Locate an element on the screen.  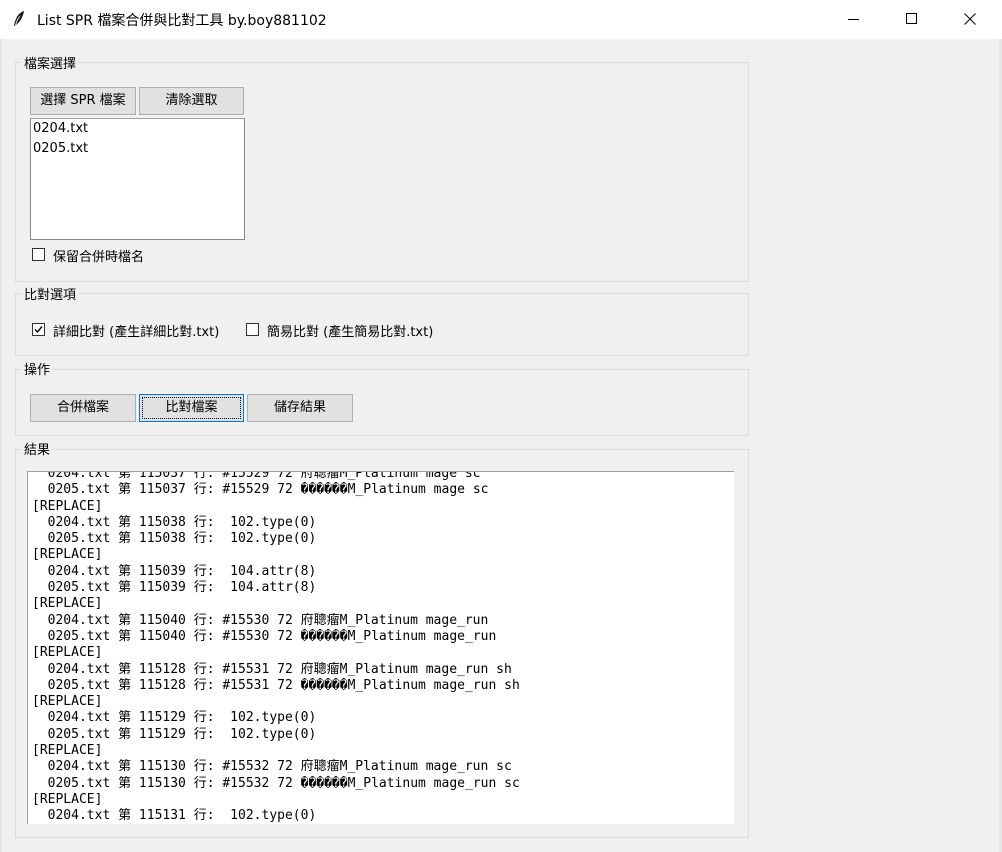
result-line: 0204.txt 第 115038 行: 102.type(0) is located at coordinates (174, 522).